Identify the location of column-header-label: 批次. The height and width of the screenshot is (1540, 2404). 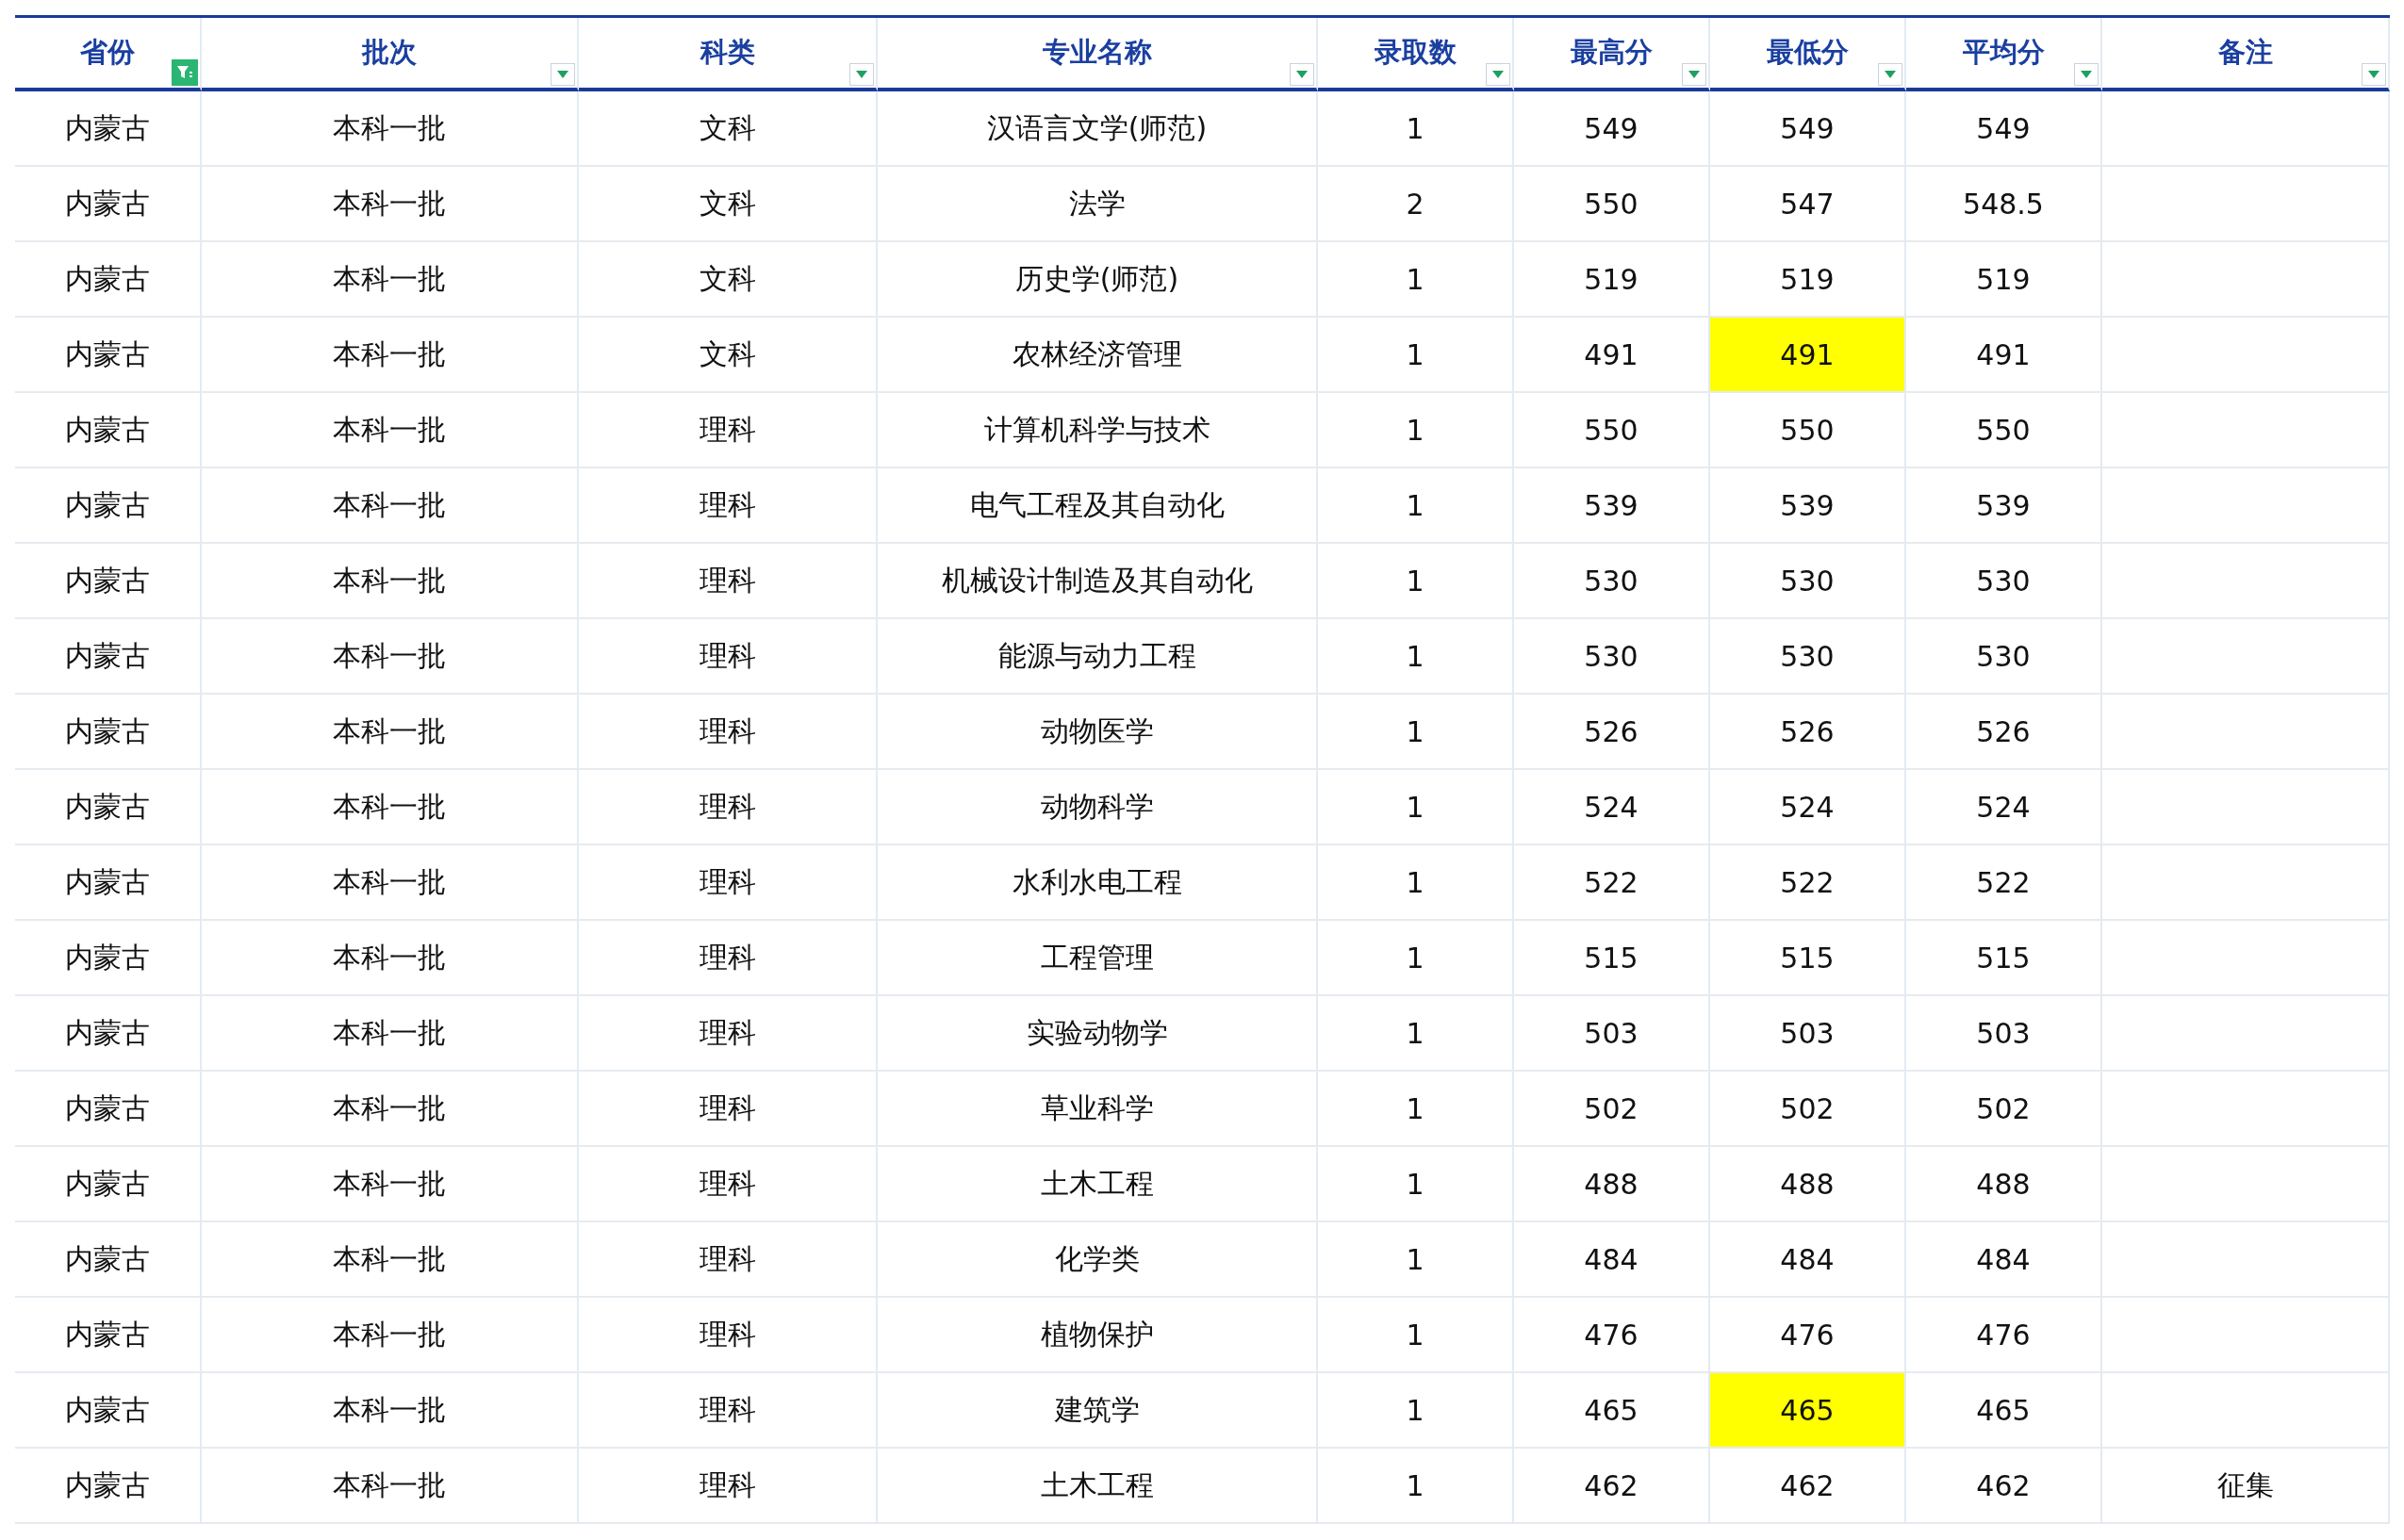
(389, 52).